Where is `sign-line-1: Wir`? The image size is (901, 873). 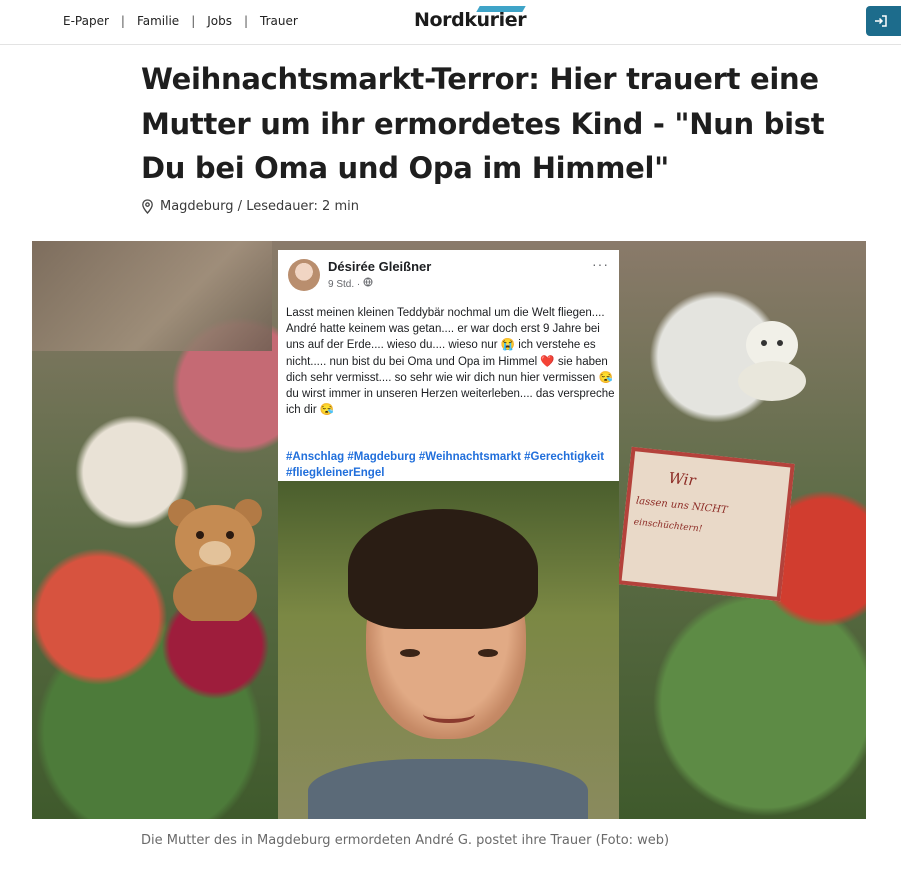
sign-line-1: Wir is located at coordinates (682, 479).